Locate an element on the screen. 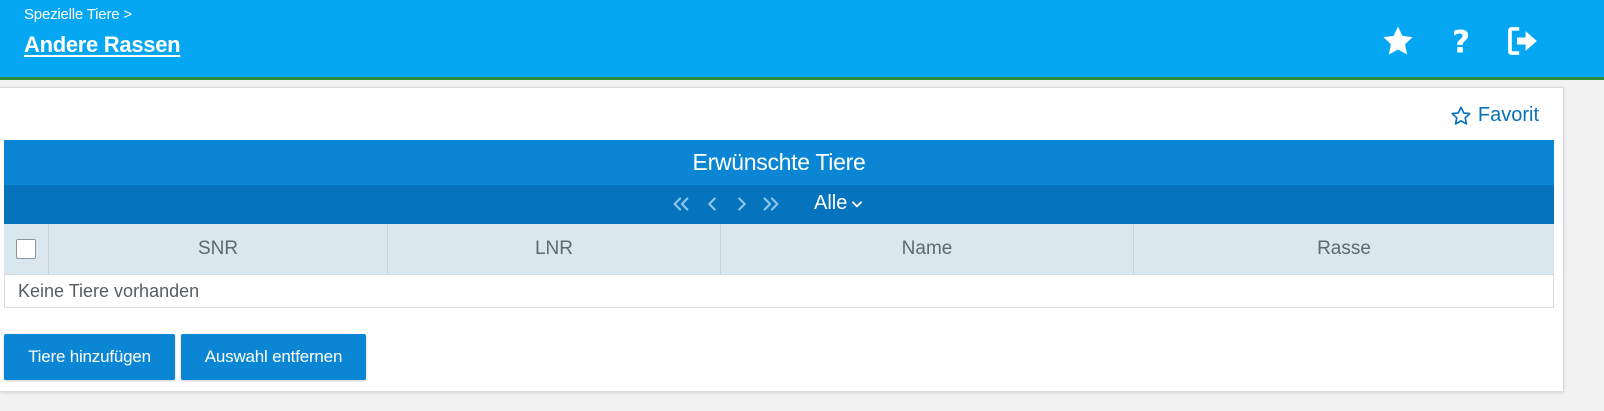 The height and width of the screenshot is (411, 1604). double-chevron-right-icon is located at coordinates (771, 204).